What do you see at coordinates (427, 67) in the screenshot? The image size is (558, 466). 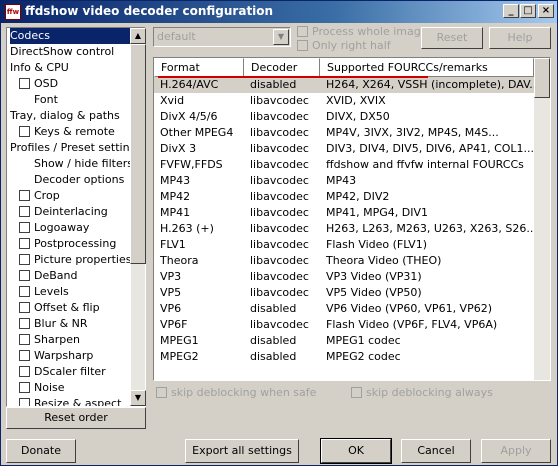 I see `column-header-fourccs: Supported FOURCCs/remarks` at bounding box center [427, 67].